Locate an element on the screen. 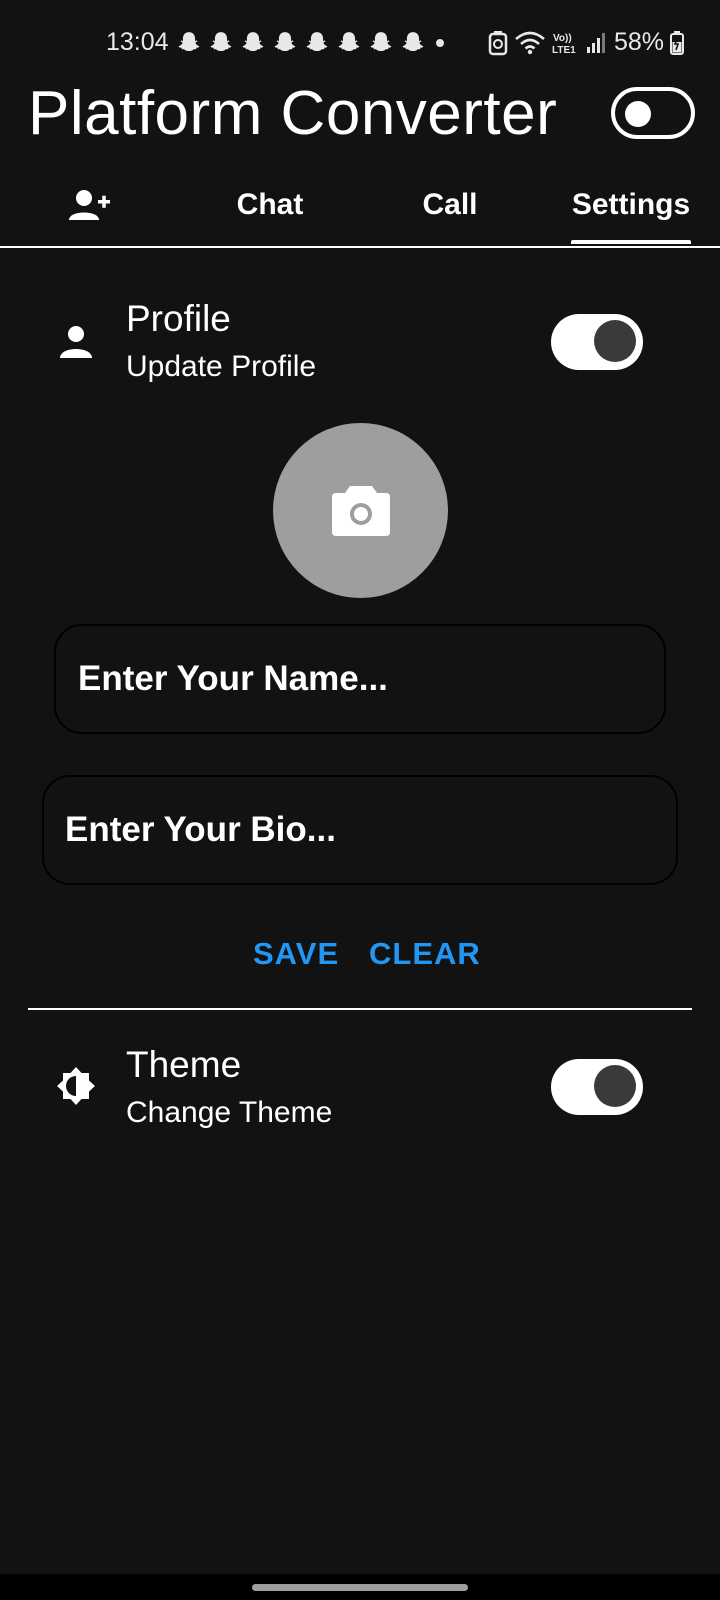 Image resolution: width=720 pixels, height=1600 pixels. dark-mode-toggle is located at coordinates (653, 113).